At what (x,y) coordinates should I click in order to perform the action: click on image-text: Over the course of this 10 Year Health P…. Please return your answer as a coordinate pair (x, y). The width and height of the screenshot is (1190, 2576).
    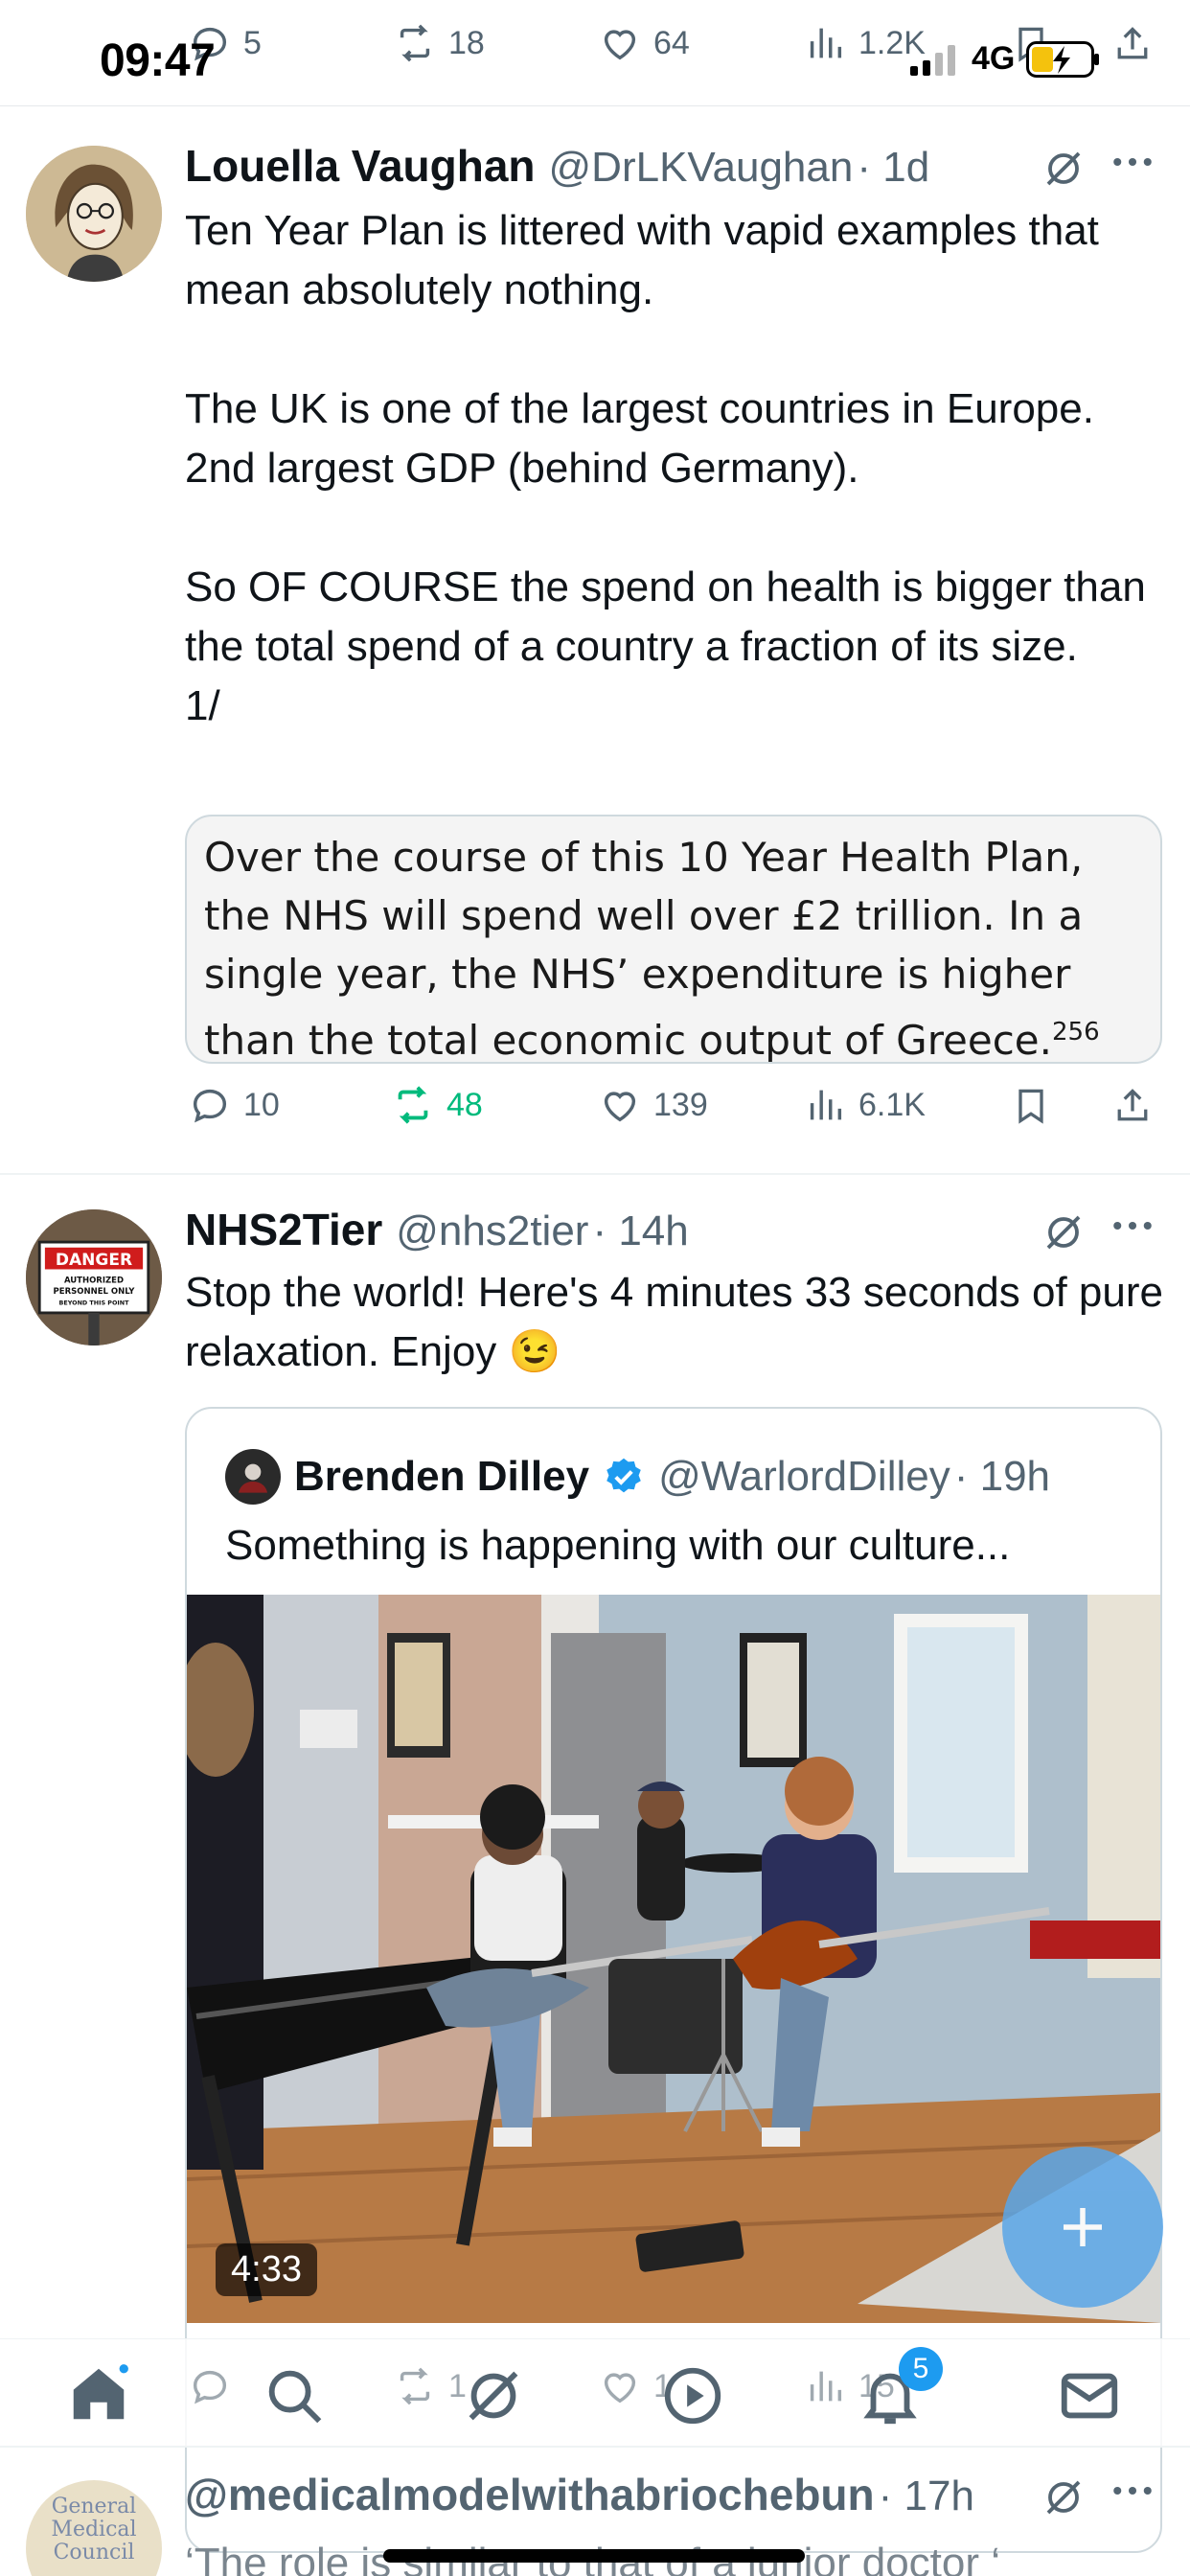
    Looking at the image, I should click on (644, 949).